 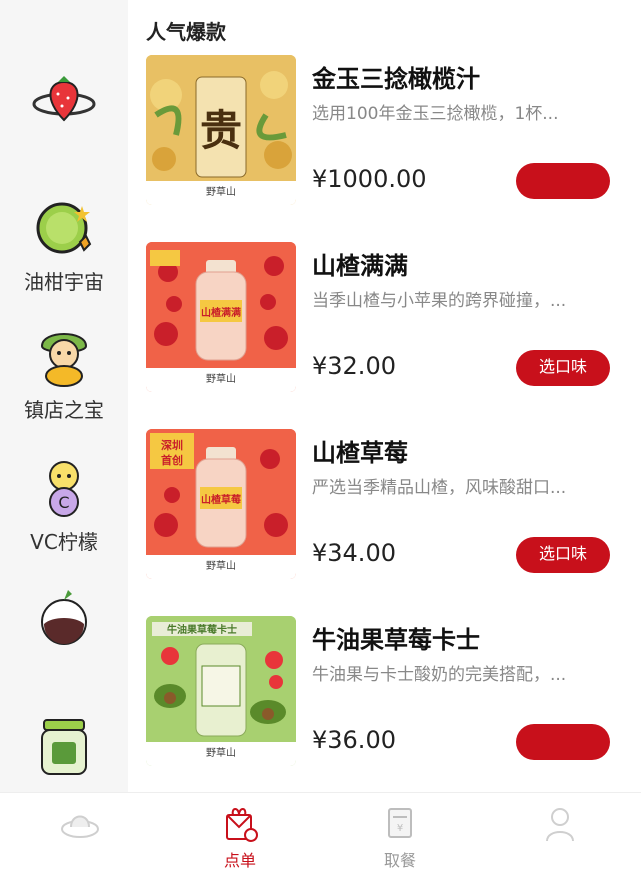 What do you see at coordinates (396, 79) in the screenshot?
I see `product-name: 金玉三捻橄榄汁` at bounding box center [396, 79].